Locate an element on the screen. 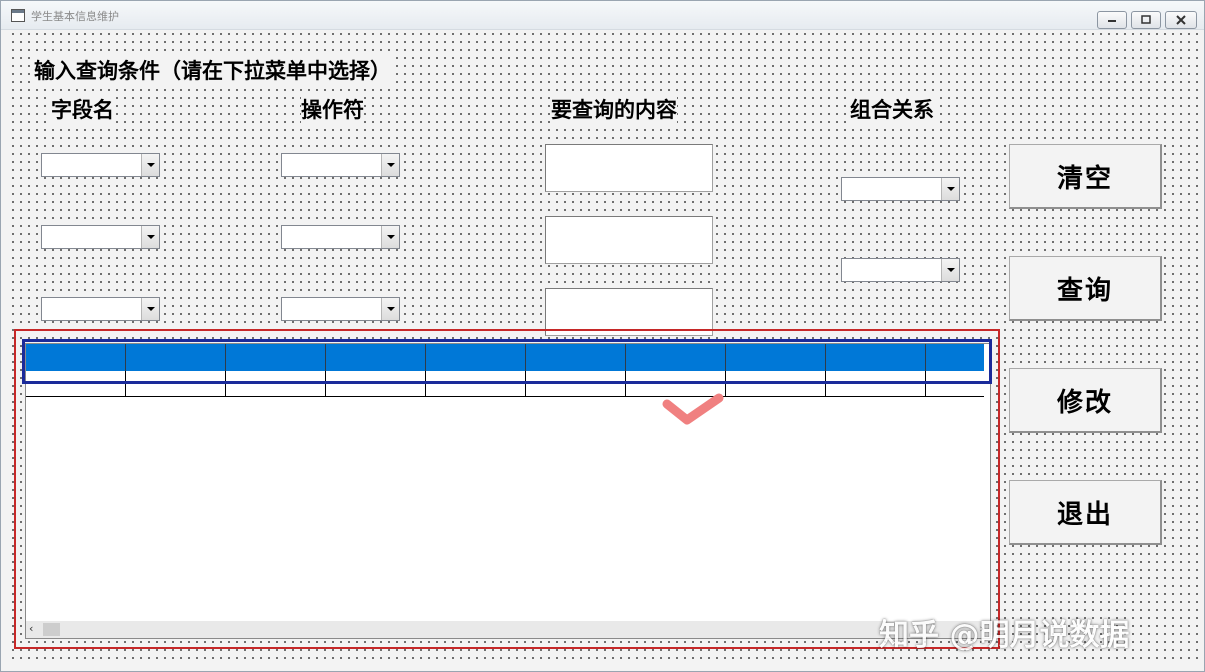 The height and width of the screenshot is (672, 1205). close-button is located at coordinates (1181, 20).